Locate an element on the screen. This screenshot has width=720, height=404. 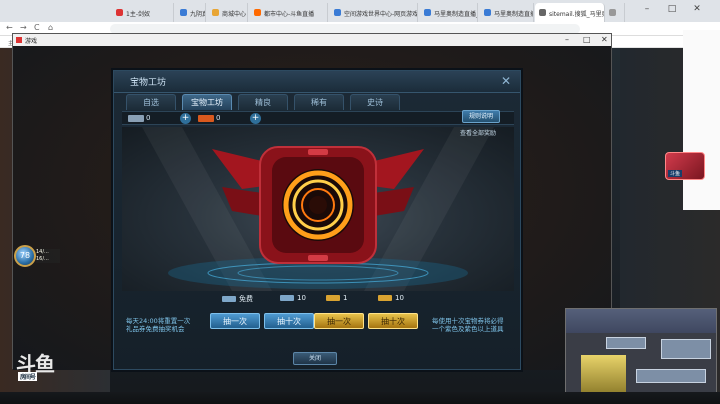
close-icon: ✕ is located at coordinates (506, 81).